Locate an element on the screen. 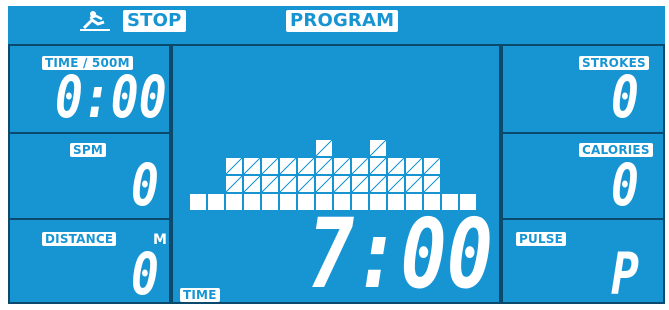  pulse-label: PULSE is located at coordinates (541, 239).